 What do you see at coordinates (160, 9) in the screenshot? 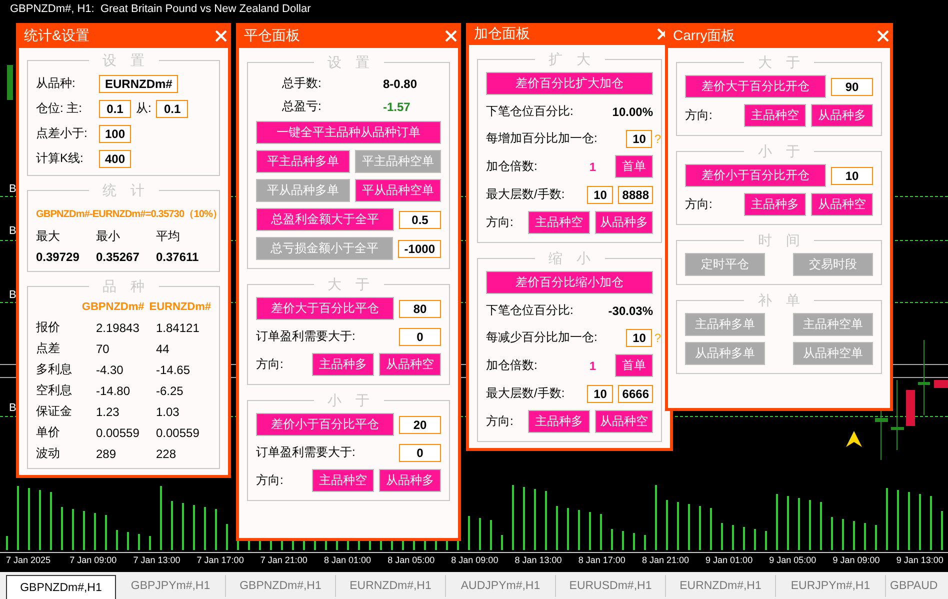
I see `chart-title: GBPNZDm#, H1: Great Britain Pound vs New Zealand Dollar` at bounding box center [160, 9].